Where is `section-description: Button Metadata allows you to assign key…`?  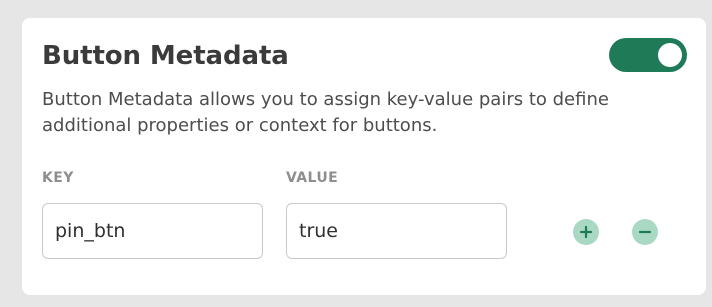 section-description: Button Metadata allows you to assign key… is located at coordinates (325, 112).